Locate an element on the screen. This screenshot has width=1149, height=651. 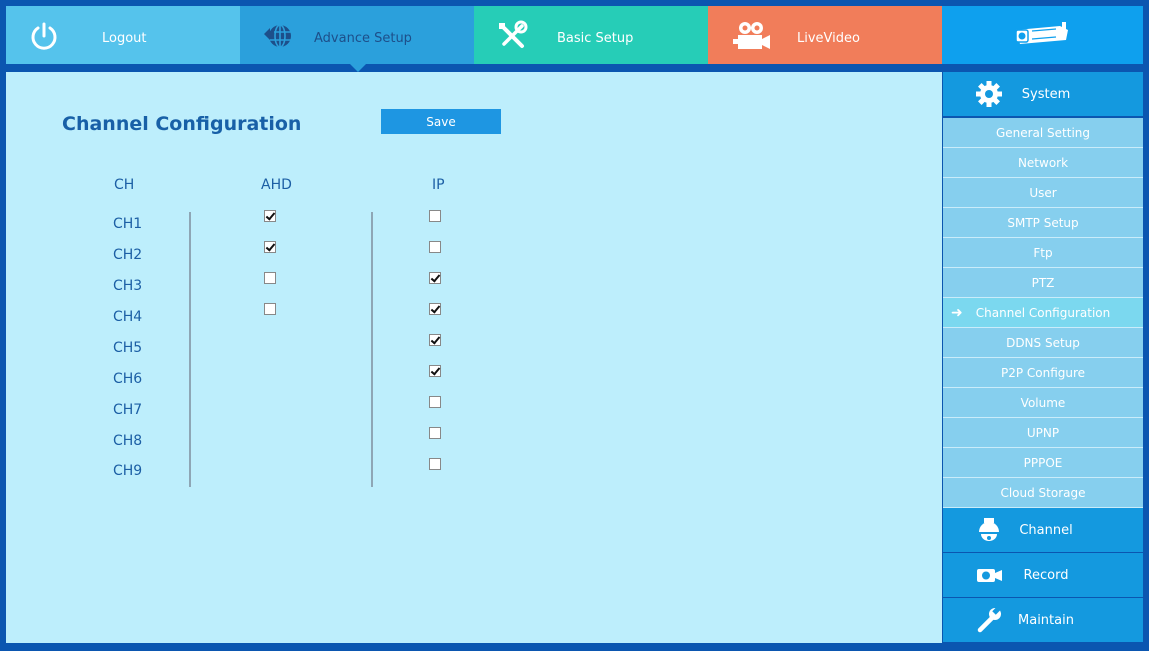
save-button: Save is located at coordinates (441, 121).